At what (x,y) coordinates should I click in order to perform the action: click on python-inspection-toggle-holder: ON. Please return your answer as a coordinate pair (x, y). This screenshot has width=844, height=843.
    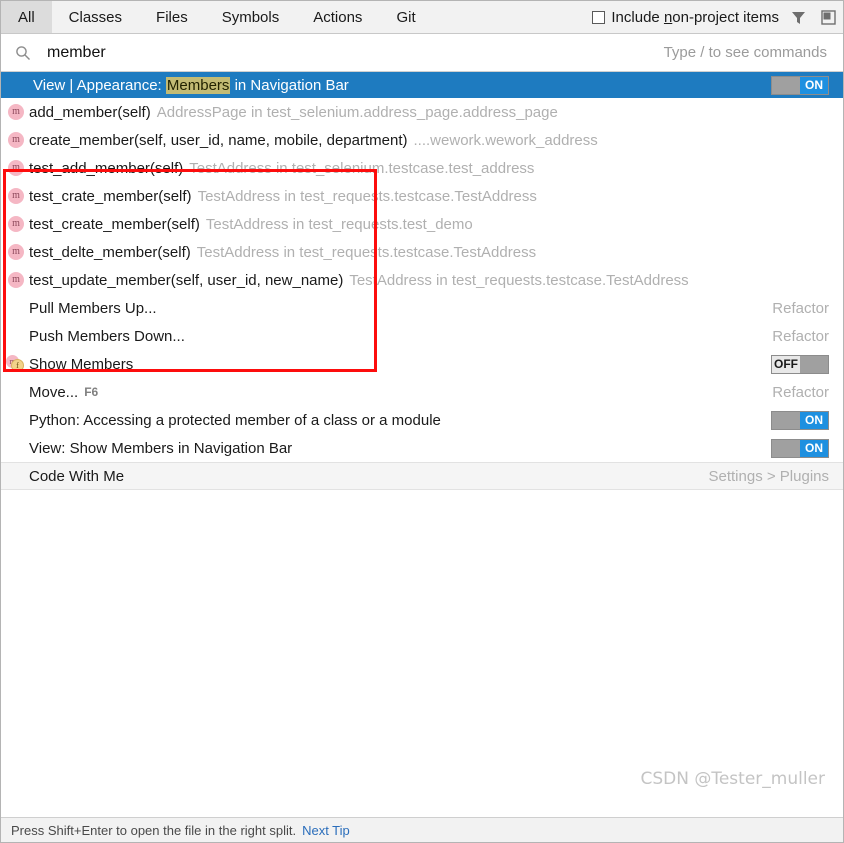
    Looking at the image, I should click on (800, 420).